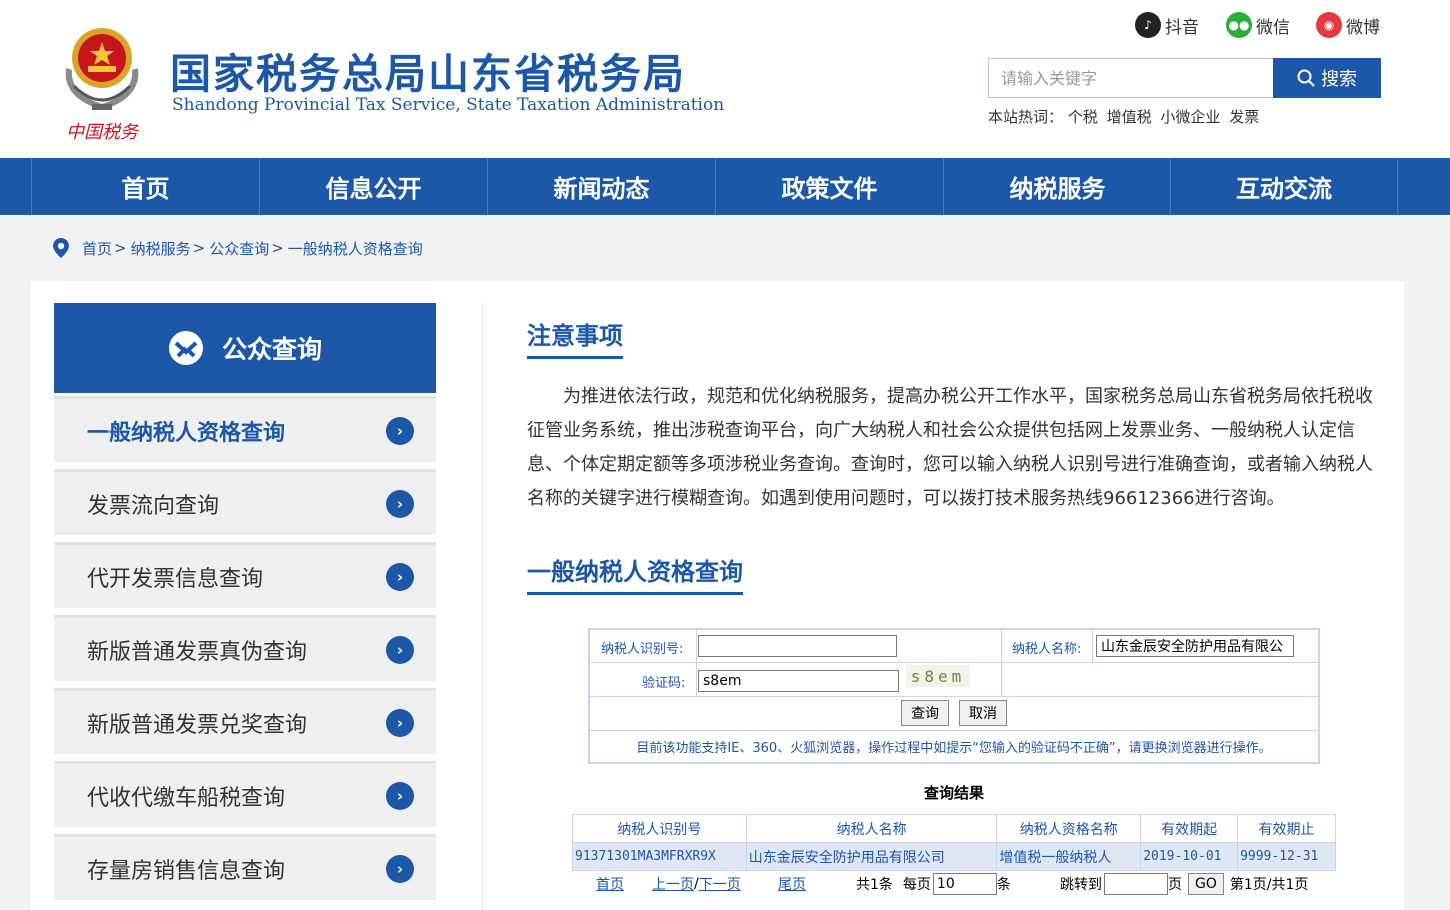 The image size is (1450, 910). What do you see at coordinates (659, 856) in the screenshot?
I see `cell-taxid: 91371301MA3MFRXR9X` at bounding box center [659, 856].